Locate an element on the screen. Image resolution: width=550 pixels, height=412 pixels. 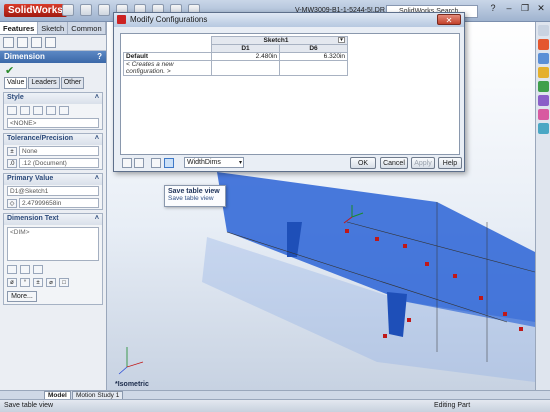
design-library-icon is located at coordinates (543, 58).